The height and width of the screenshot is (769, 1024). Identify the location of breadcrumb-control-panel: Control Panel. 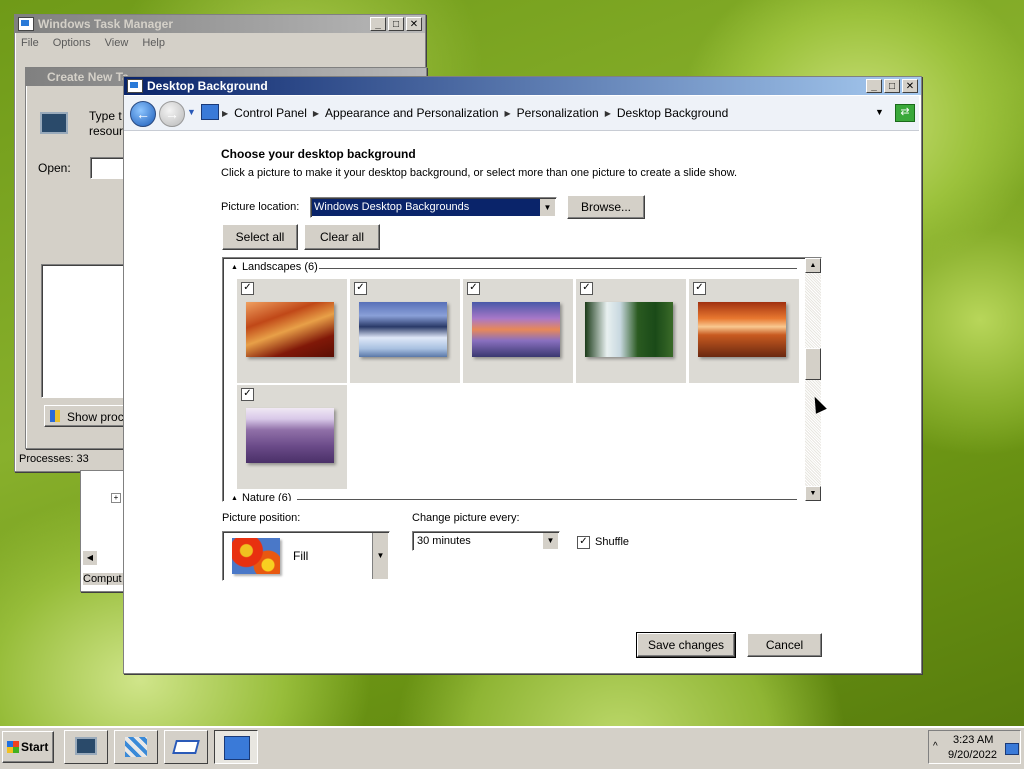
(270, 113).